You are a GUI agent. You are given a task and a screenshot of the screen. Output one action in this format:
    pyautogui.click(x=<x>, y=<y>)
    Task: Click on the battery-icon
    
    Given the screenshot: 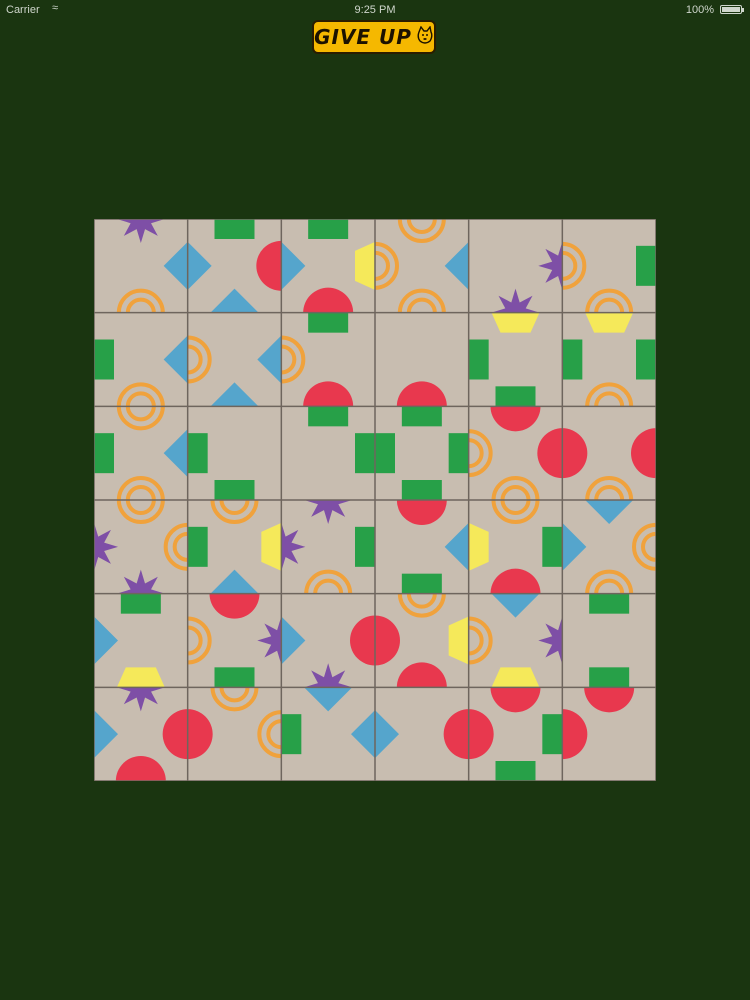 What is the action you would take?
    pyautogui.click(x=732, y=9)
    